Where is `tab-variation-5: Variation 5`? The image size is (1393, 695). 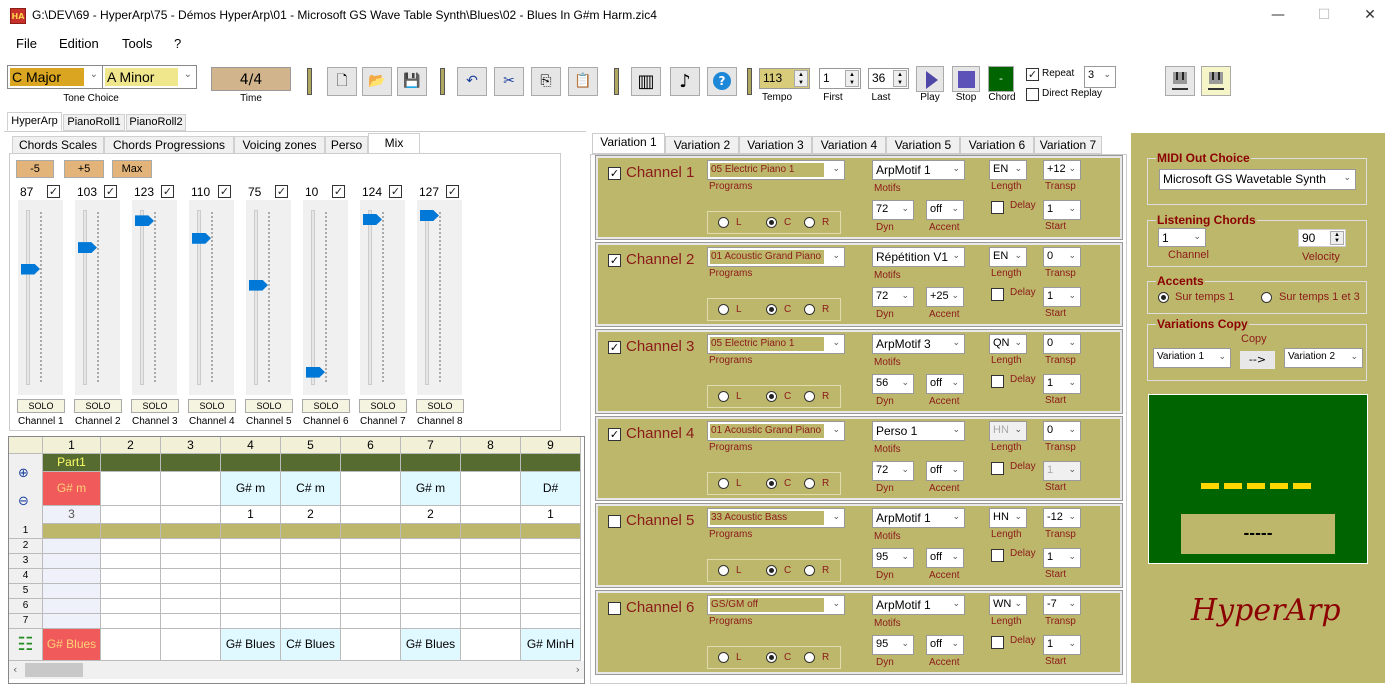 tab-variation-5: Variation 5 is located at coordinates (923, 145).